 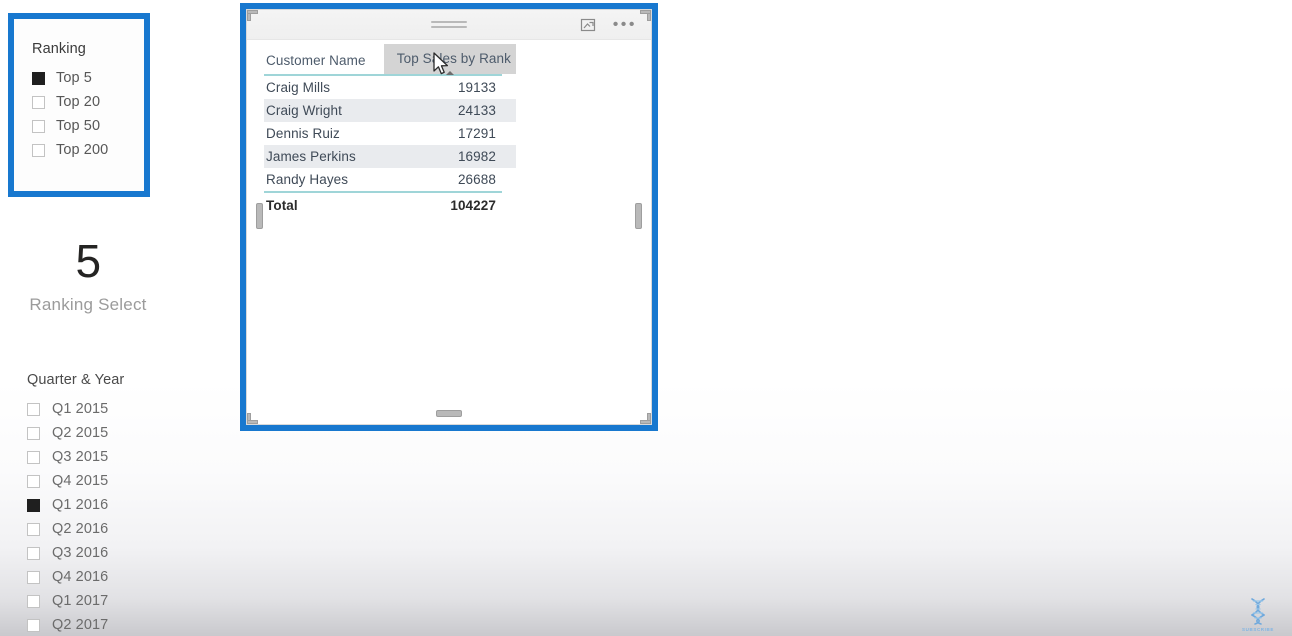 What do you see at coordinates (33, 601) in the screenshot?
I see `checkbox-q1-2017` at bounding box center [33, 601].